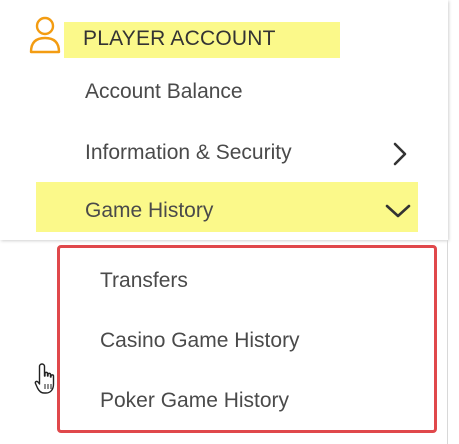  I want to click on menu-item-information-security: Information & Security, so click(224, 153).